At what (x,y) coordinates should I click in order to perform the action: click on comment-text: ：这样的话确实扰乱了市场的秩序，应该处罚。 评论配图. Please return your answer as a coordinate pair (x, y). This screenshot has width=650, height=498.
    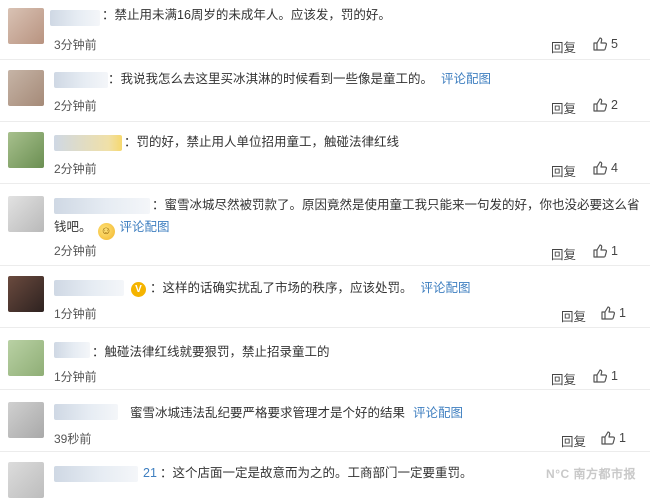
    Looking at the image, I should click on (310, 288).